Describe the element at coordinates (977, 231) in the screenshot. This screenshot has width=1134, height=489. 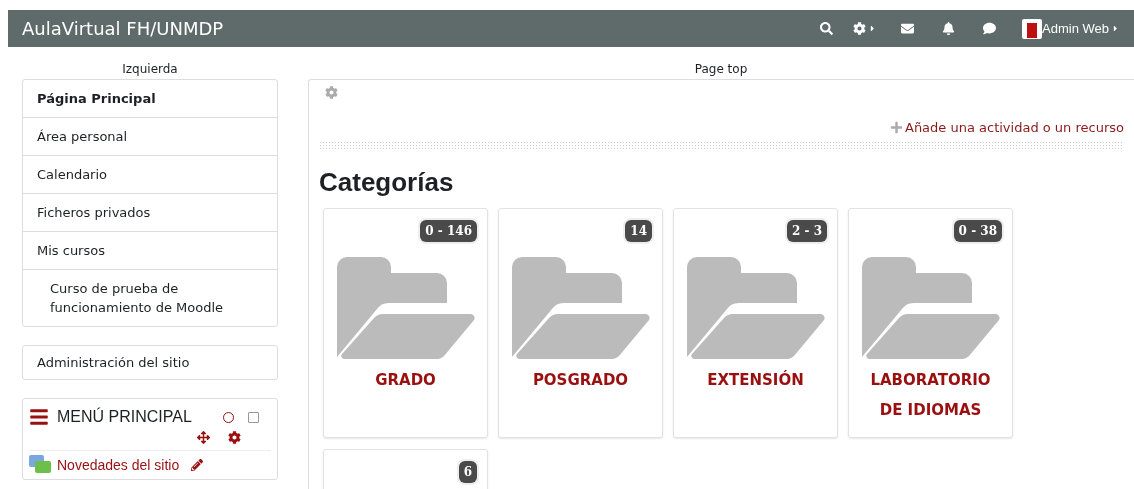
I see `course-count: 0 - 38` at that location.